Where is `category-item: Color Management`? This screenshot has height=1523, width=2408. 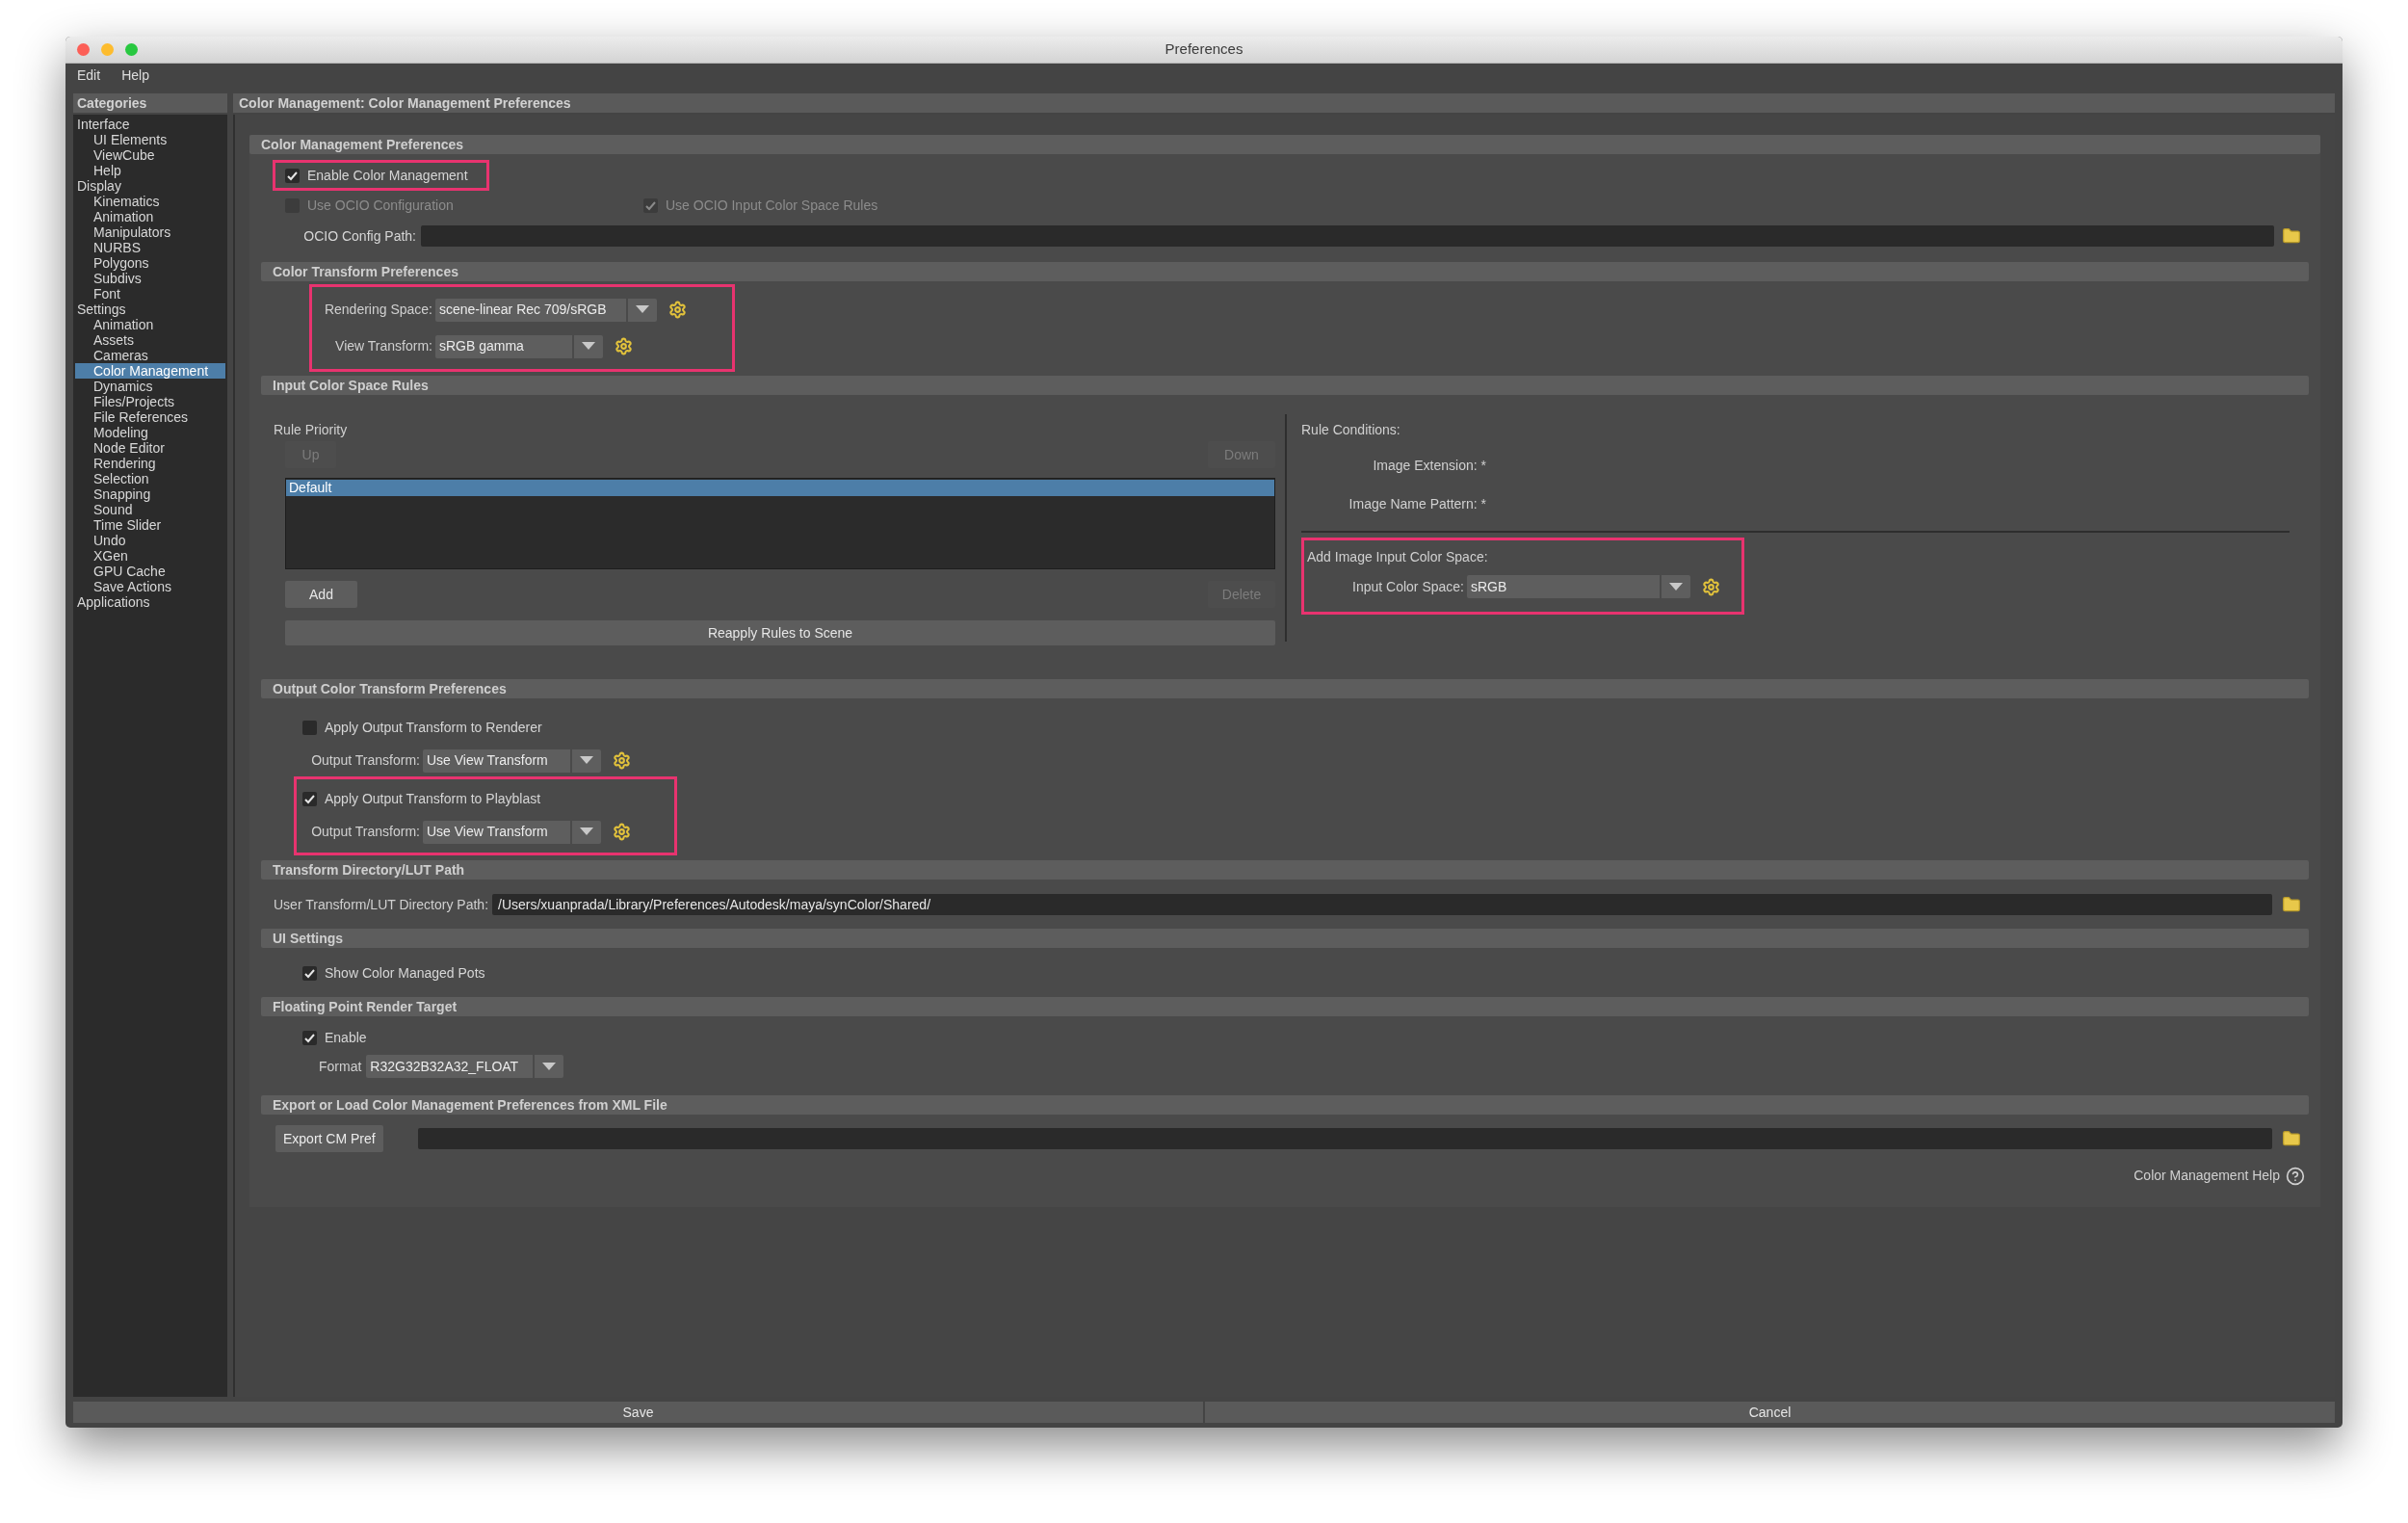 category-item: Color Management is located at coordinates (150, 371).